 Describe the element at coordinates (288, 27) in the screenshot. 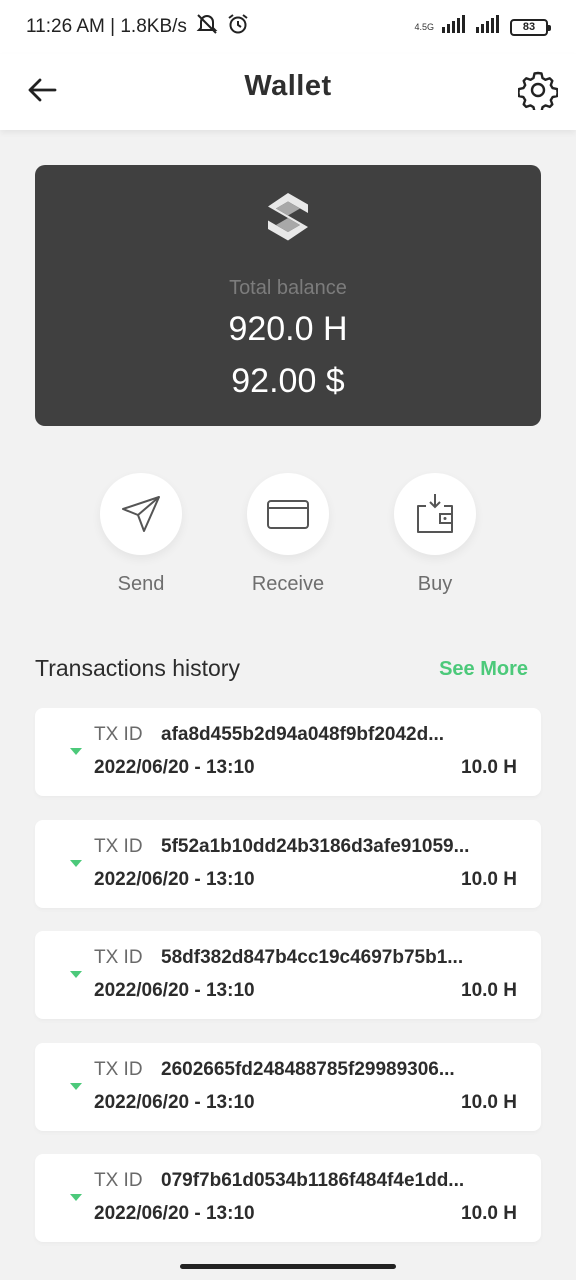

I see `status-bar: 11:26 AM | 1.8KB/s 4.5G 83` at that location.